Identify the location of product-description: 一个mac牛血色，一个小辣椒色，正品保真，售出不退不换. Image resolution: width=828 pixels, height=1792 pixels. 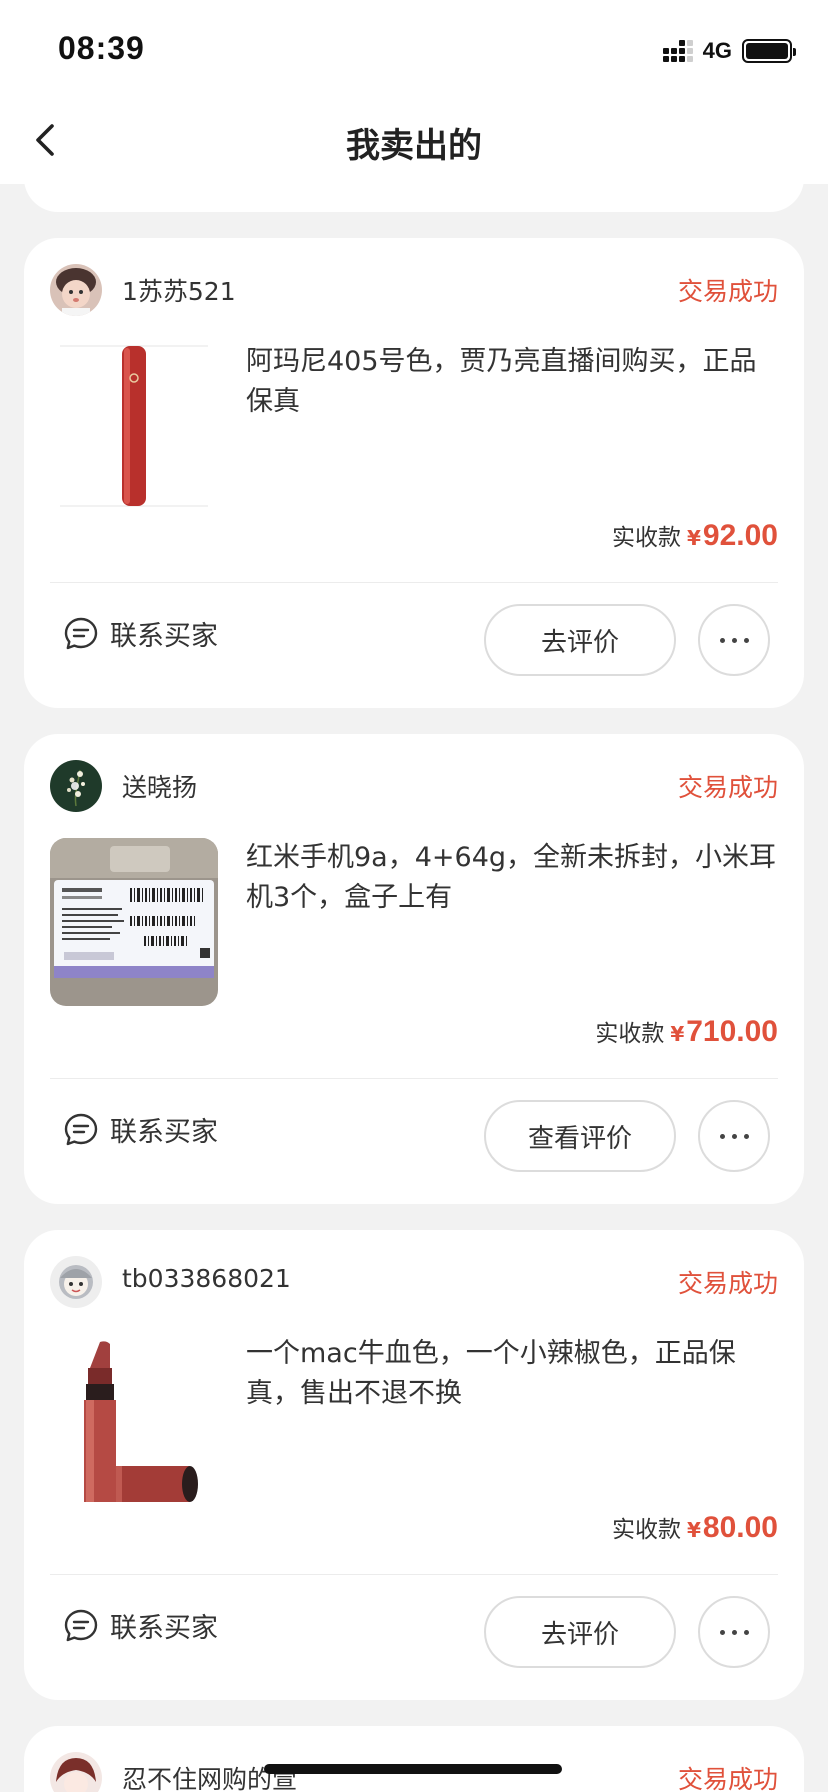
(514, 1374).